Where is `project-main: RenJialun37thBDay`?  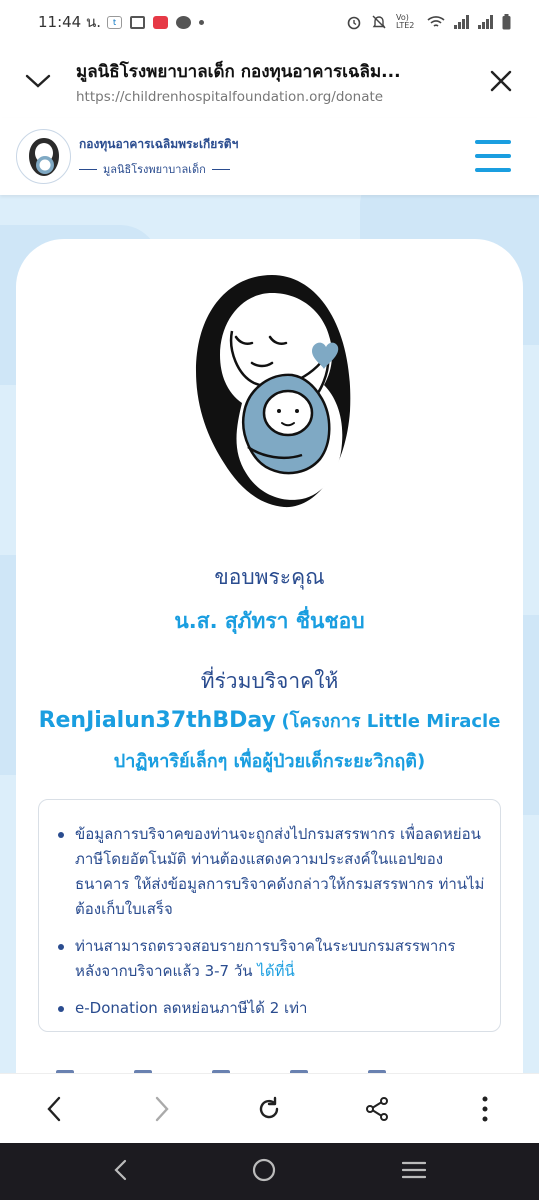 project-main: RenJialun37thBDay is located at coordinates (157, 720).